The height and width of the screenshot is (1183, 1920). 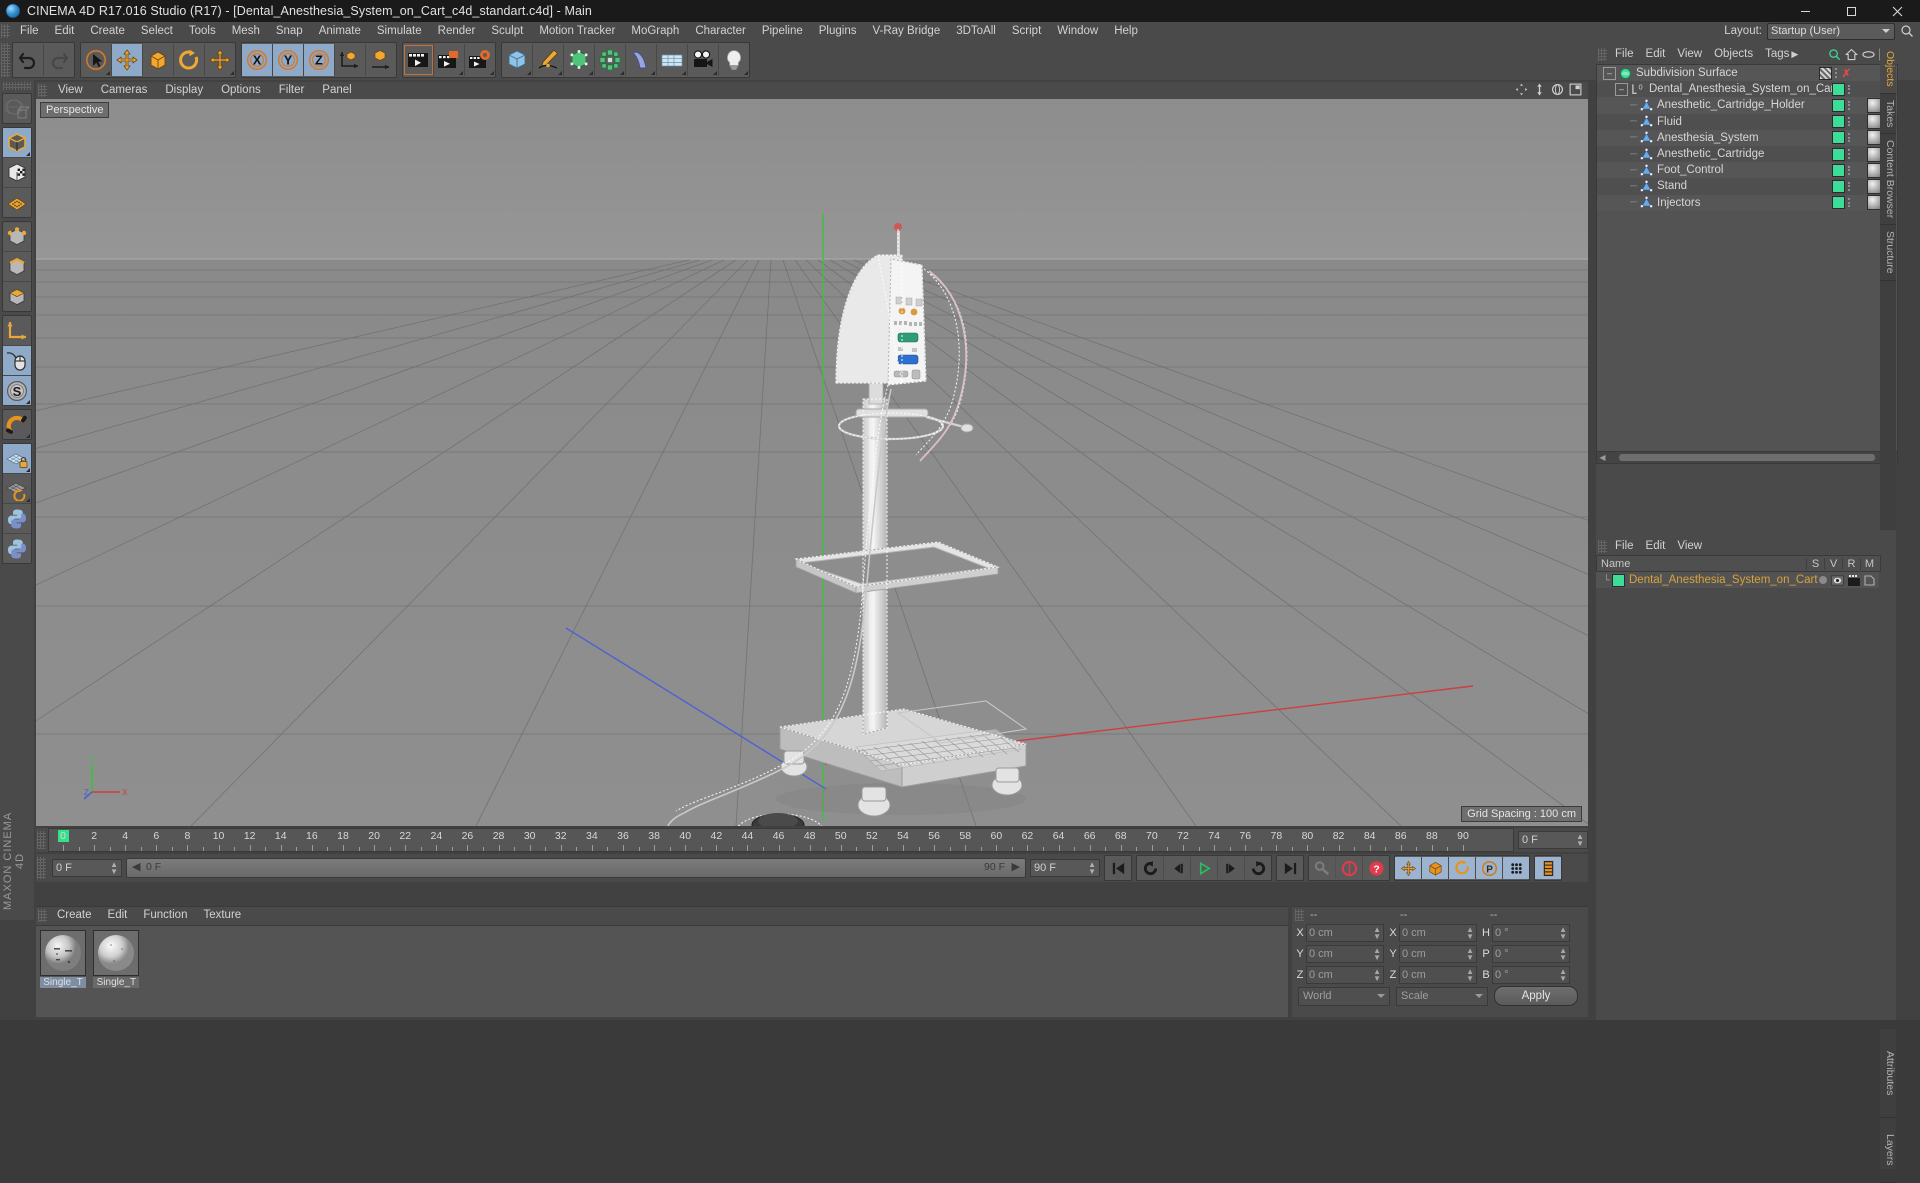 I want to click on viewport-menu-panel: Panel, so click(x=336, y=90).